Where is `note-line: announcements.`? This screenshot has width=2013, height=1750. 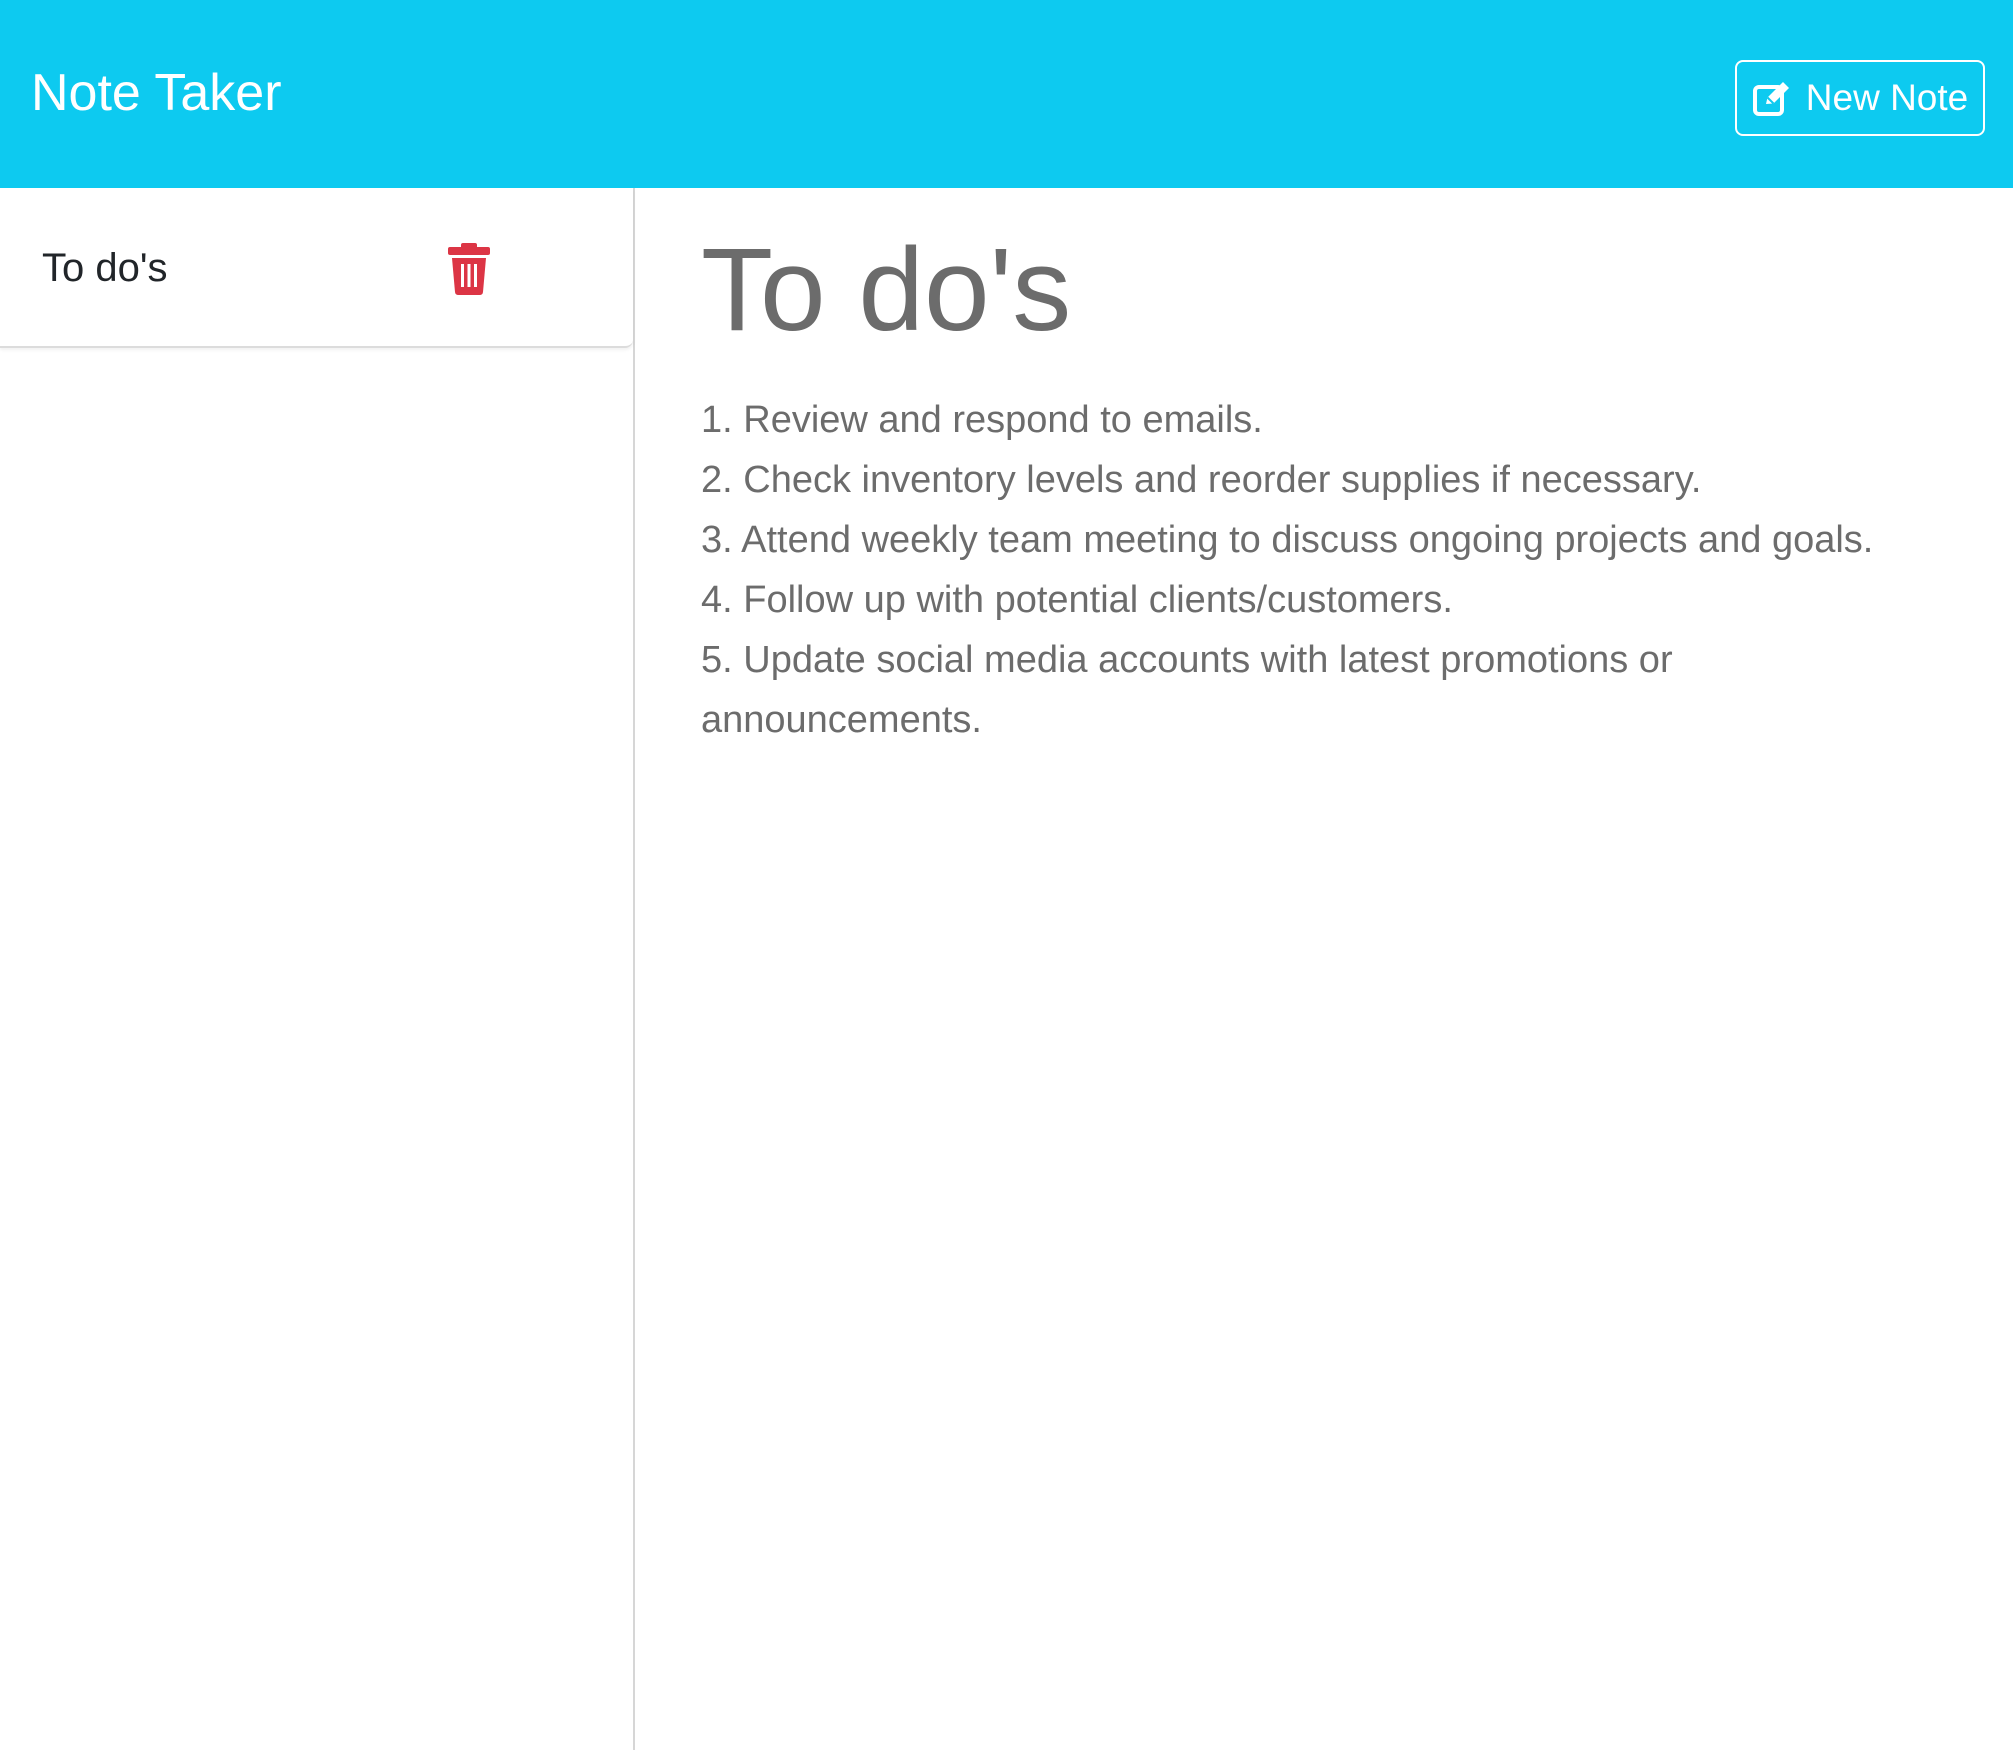 note-line: announcements. is located at coordinates (841, 720).